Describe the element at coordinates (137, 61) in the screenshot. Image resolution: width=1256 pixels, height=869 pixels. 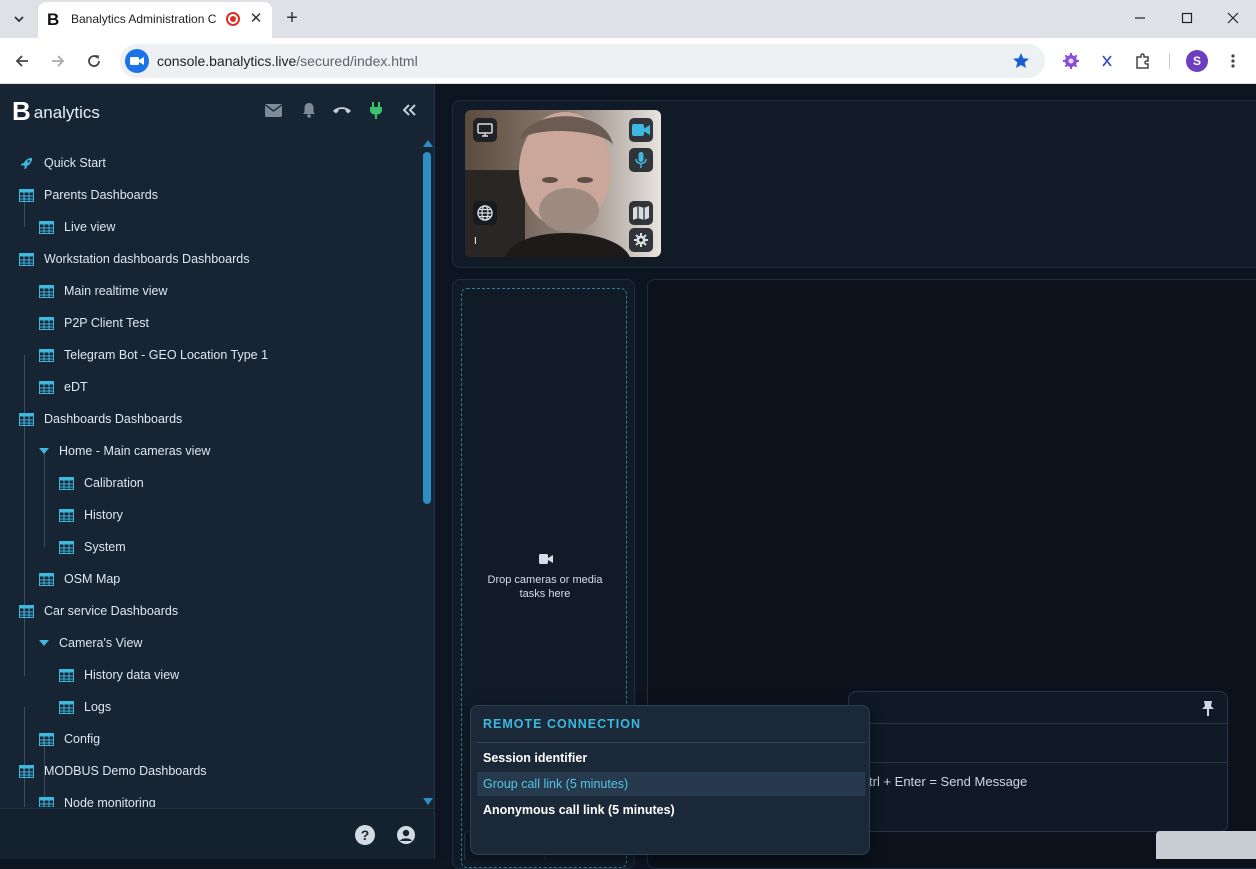
I see `camera-site-icon` at that location.